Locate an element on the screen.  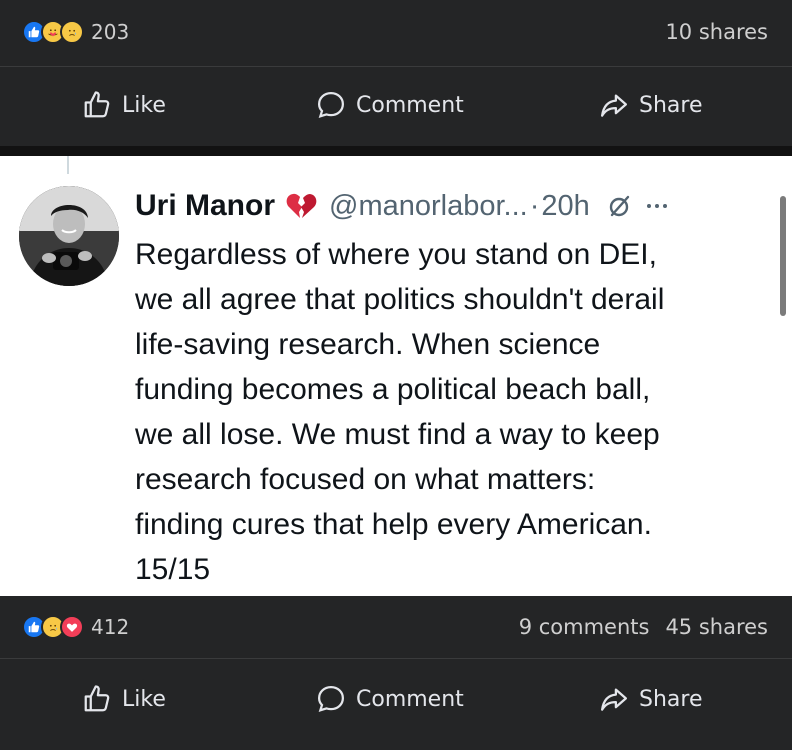
grok-icon is located at coordinates (619, 206).